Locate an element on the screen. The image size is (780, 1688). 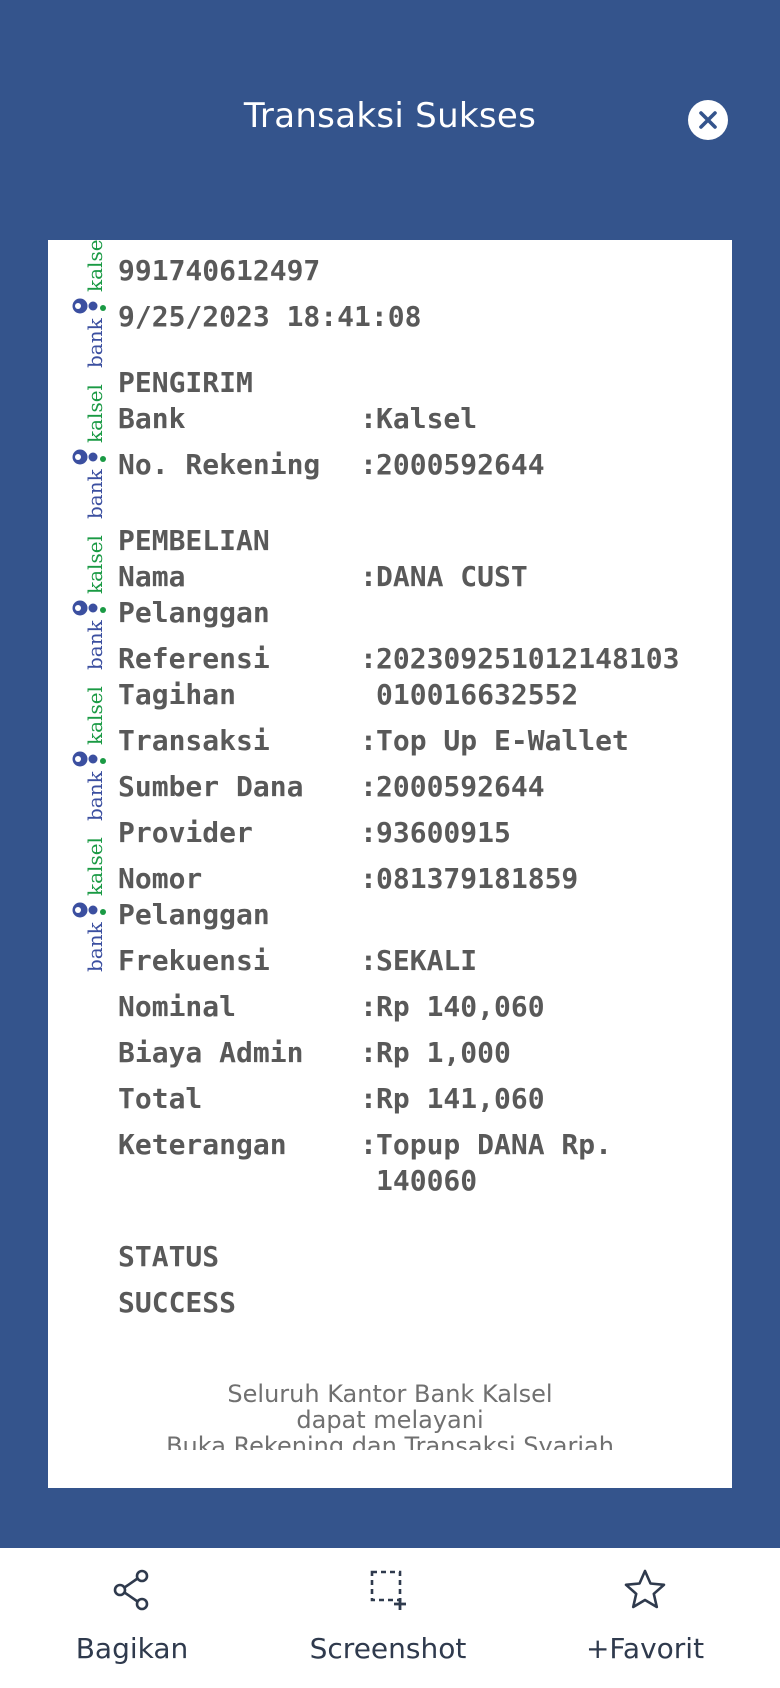
row-value: SEKALI is located at coordinates (427, 960).